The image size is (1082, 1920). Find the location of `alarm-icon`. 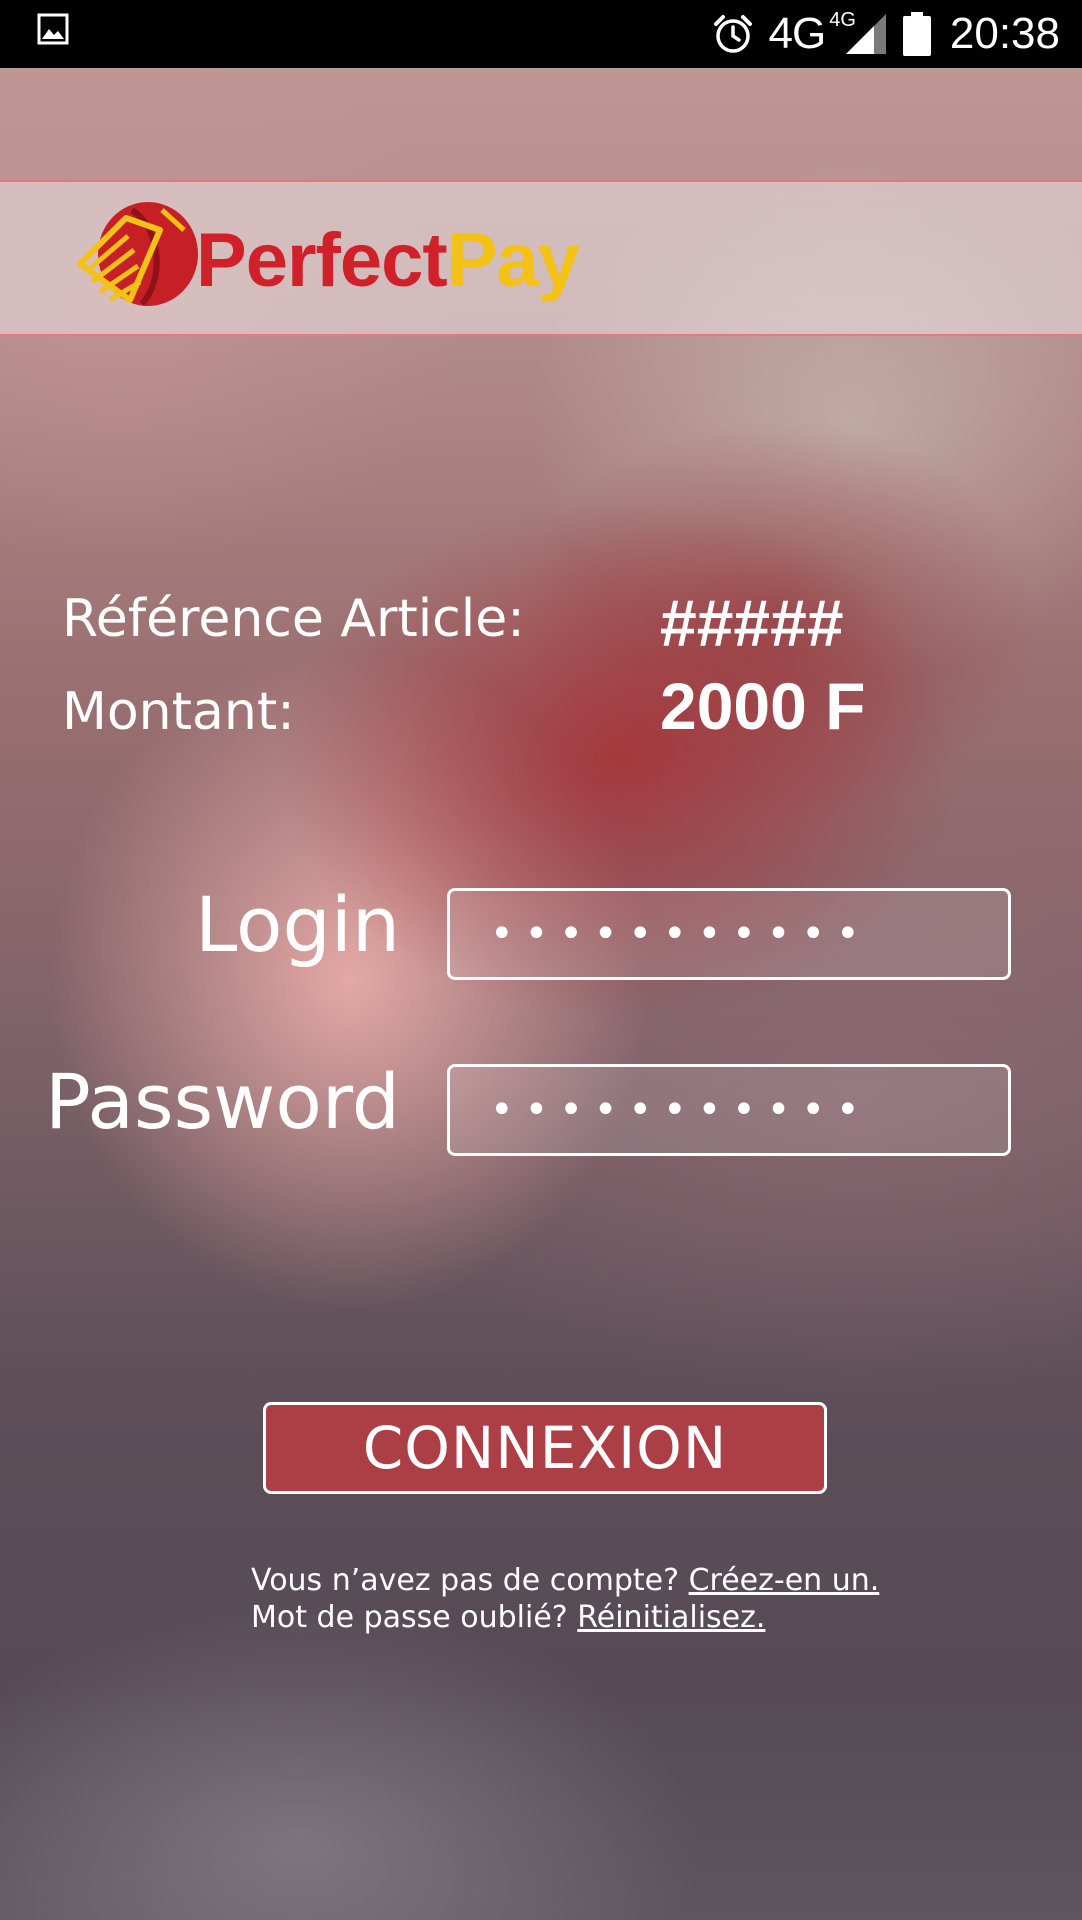

alarm-icon is located at coordinates (732, 34).